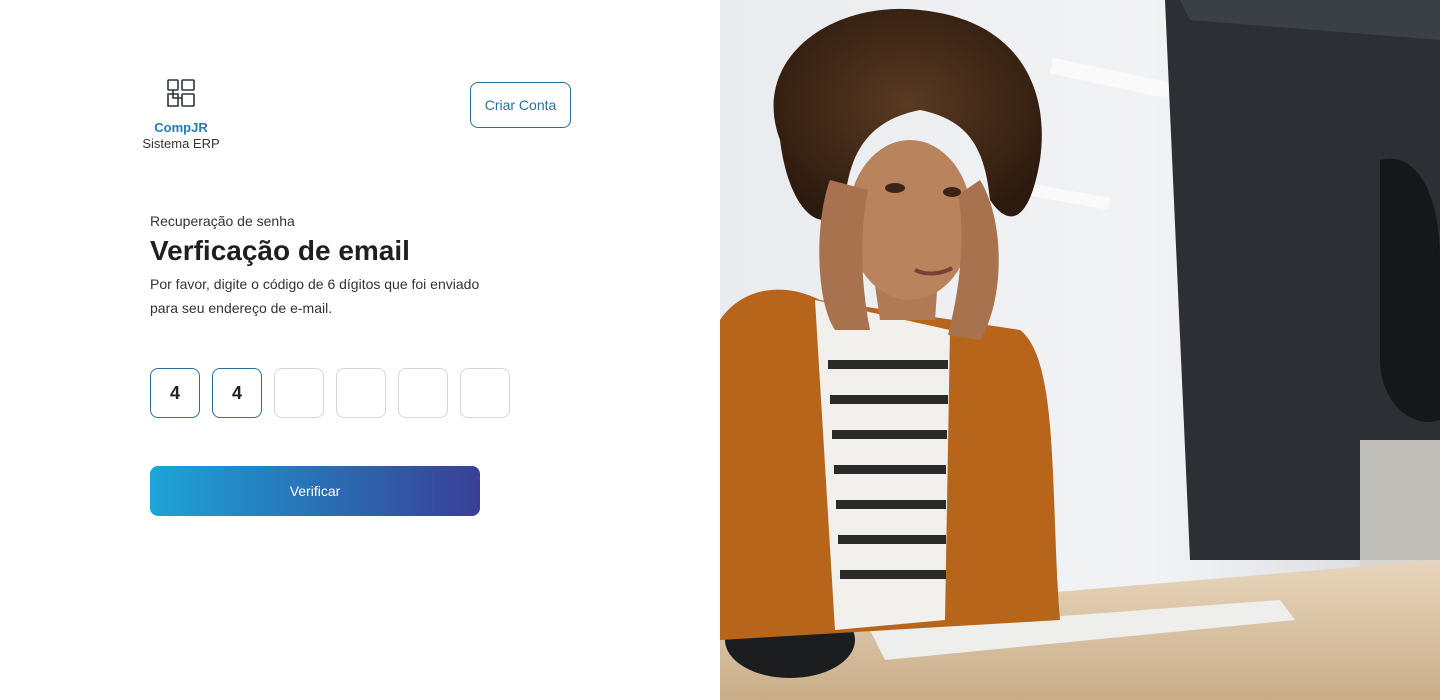 The image size is (1440, 700). What do you see at coordinates (330, 393) in the screenshot?
I see `verification-code-inputs` at bounding box center [330, 393].